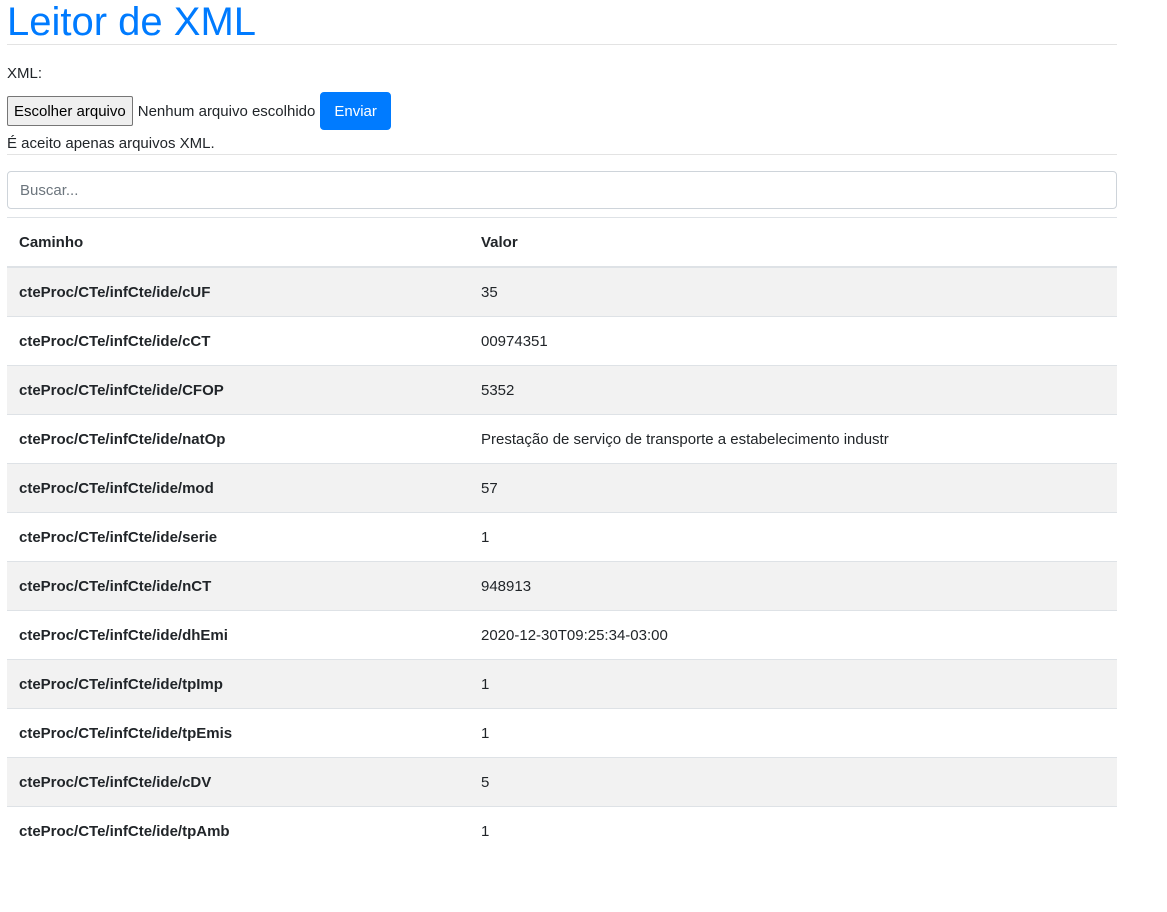  What do you see at coordinates (793, 586) in the screenshot?
I see `row-value: 948913` at bounding box center [793, 586].